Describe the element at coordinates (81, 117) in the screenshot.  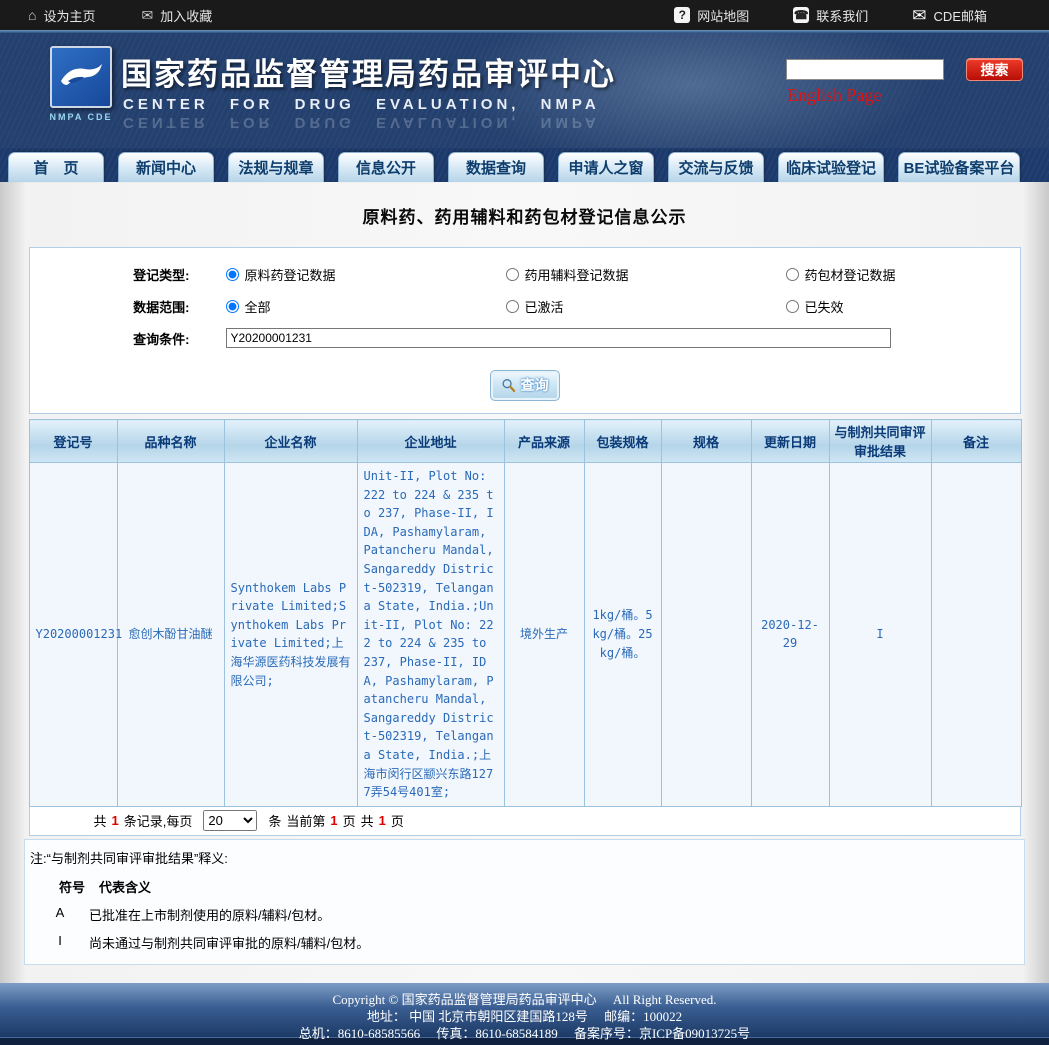
I see `logo-caption: NMPA CDE` at that location.